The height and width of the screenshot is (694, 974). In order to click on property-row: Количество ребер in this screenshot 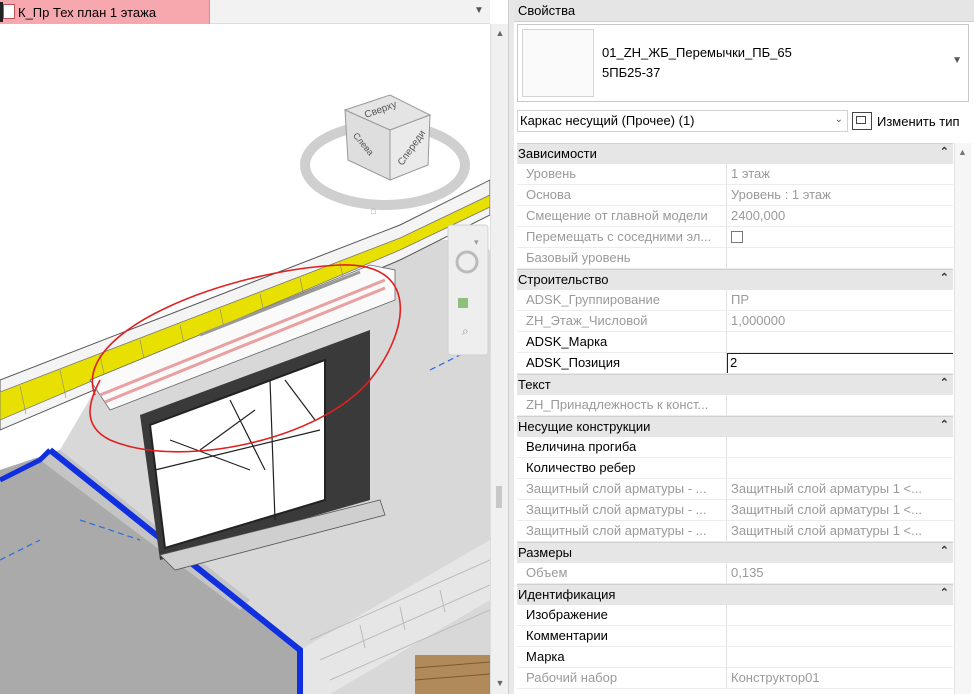, I will do `click(735, 468)`.